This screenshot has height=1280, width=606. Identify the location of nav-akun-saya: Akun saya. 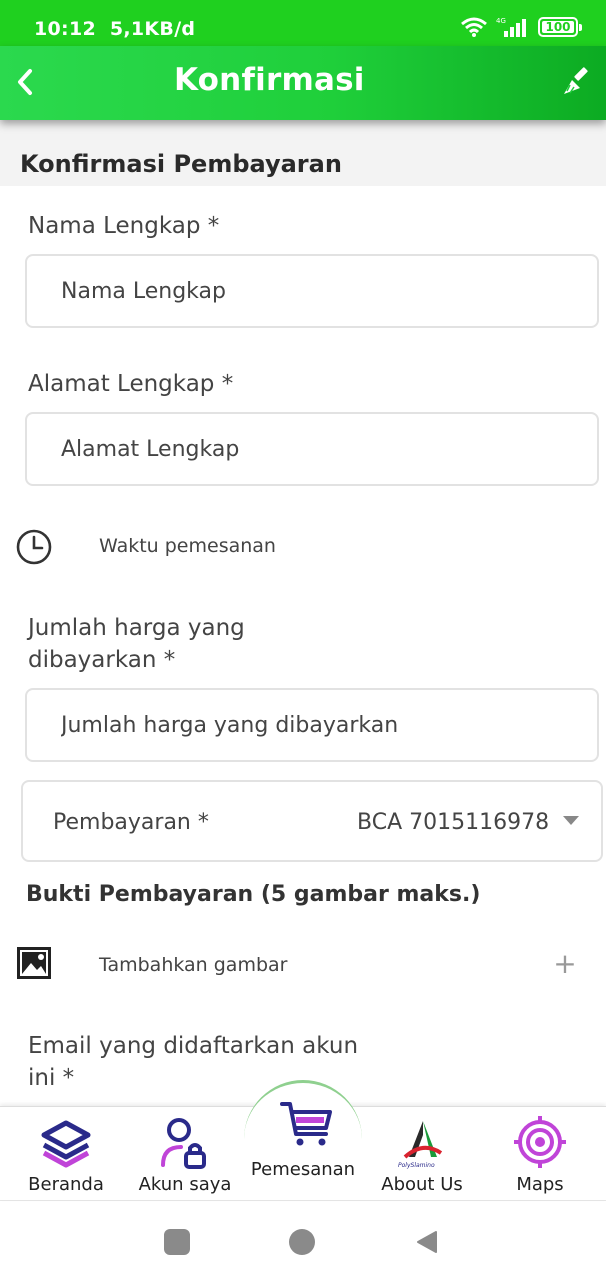
(185, 1154).